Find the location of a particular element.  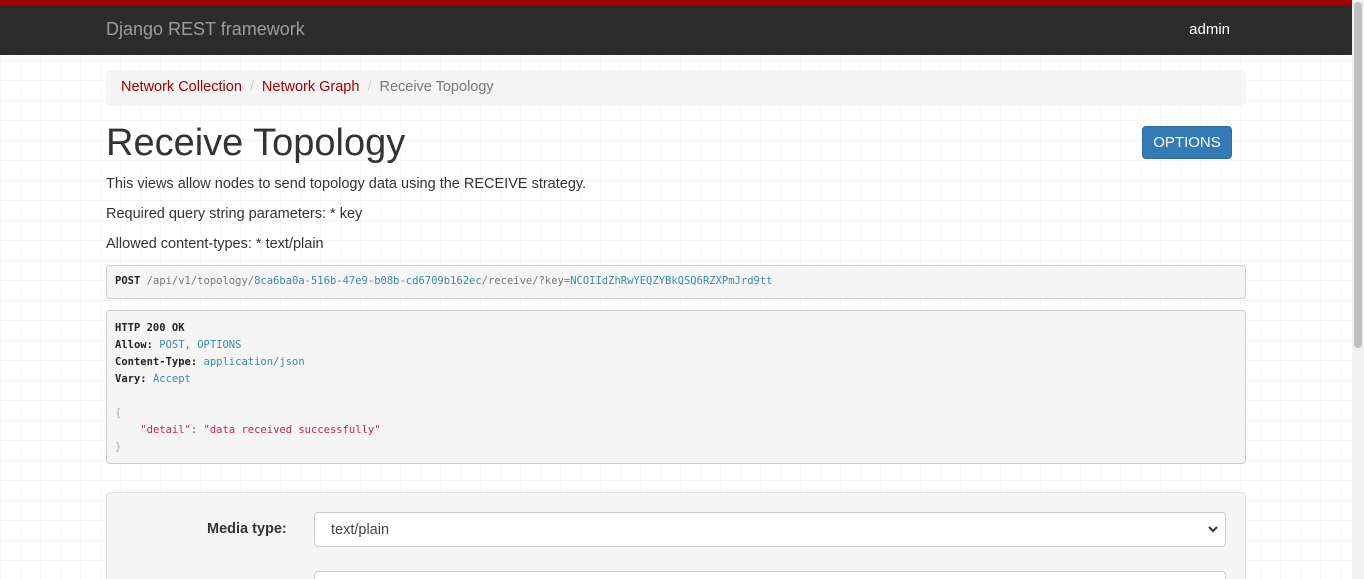

breadcrumb-current: Receive Topology is located at coordinates (436, 87).